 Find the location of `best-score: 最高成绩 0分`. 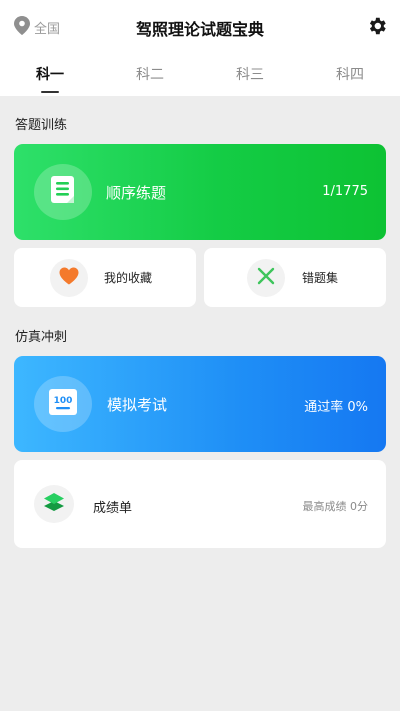

best-score: 最高成绩 0分 is located at coordinates (335, 506).